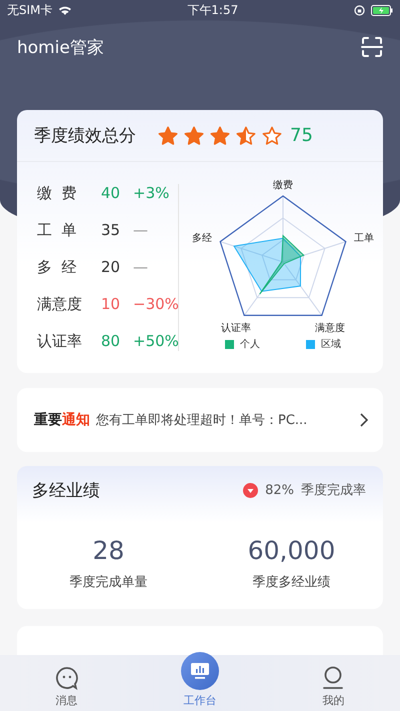 The height and width of the screenshot is (711, 400). I want to click on metric-value: 80, so click(111, 341).